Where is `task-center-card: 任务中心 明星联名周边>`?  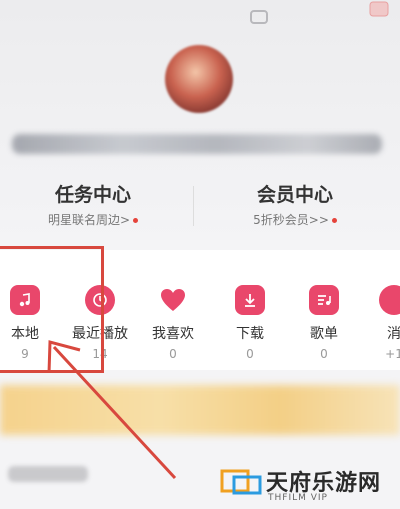 task-center-card: 任务中心 明星联名周边> is located at coordinates (93, 204).